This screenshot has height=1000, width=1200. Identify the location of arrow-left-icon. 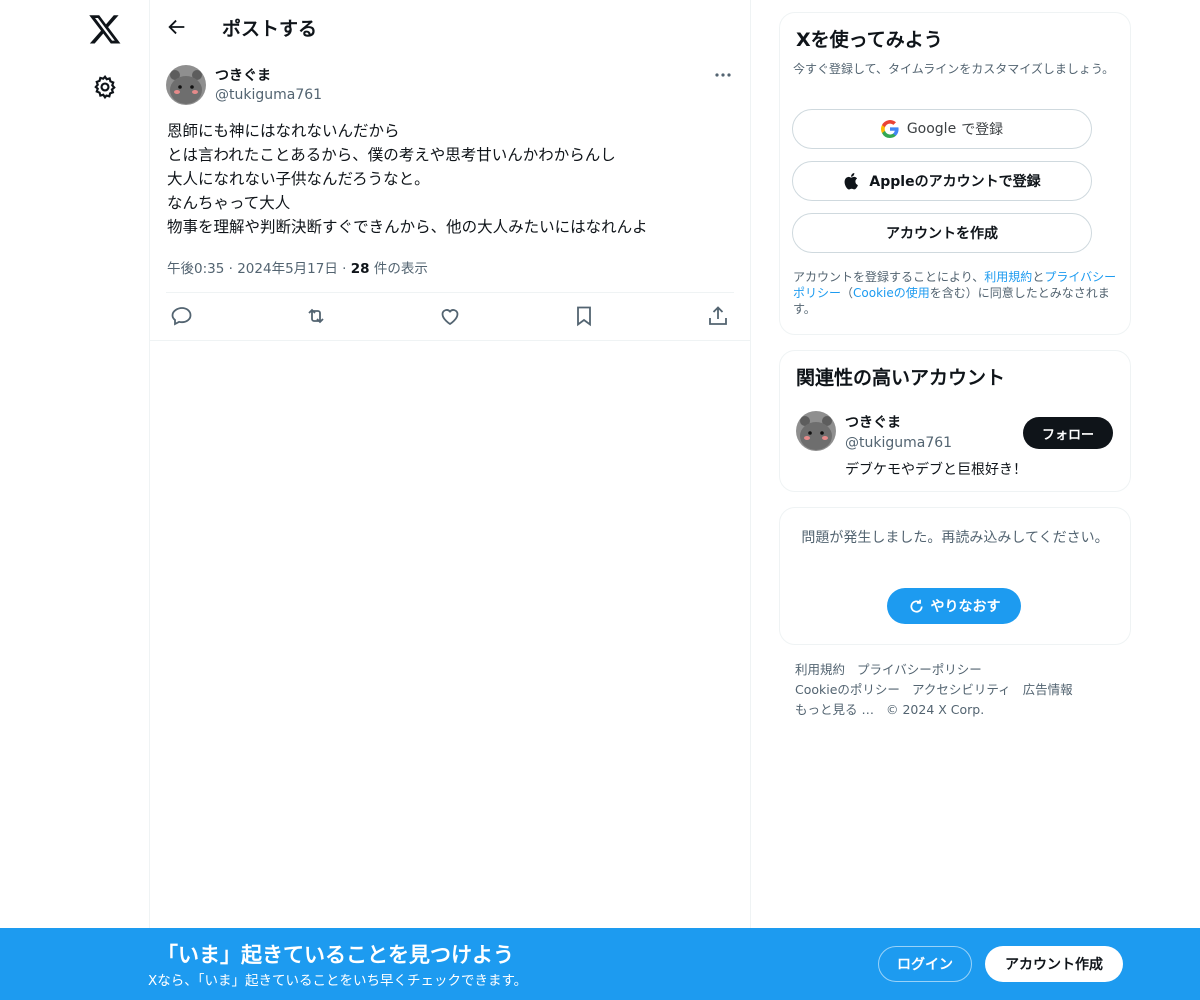
(177, 27).